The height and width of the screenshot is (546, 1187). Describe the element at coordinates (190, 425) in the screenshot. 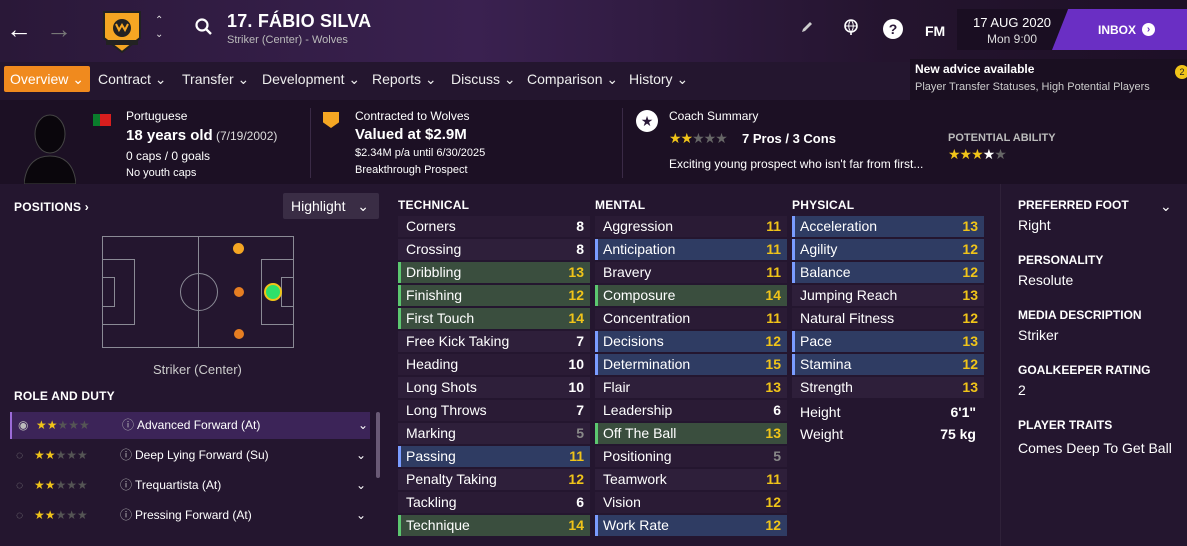

I see `role-row: ◉ ★★★★★ ⓘ Advanced Forward (At) ⌄` at that location.